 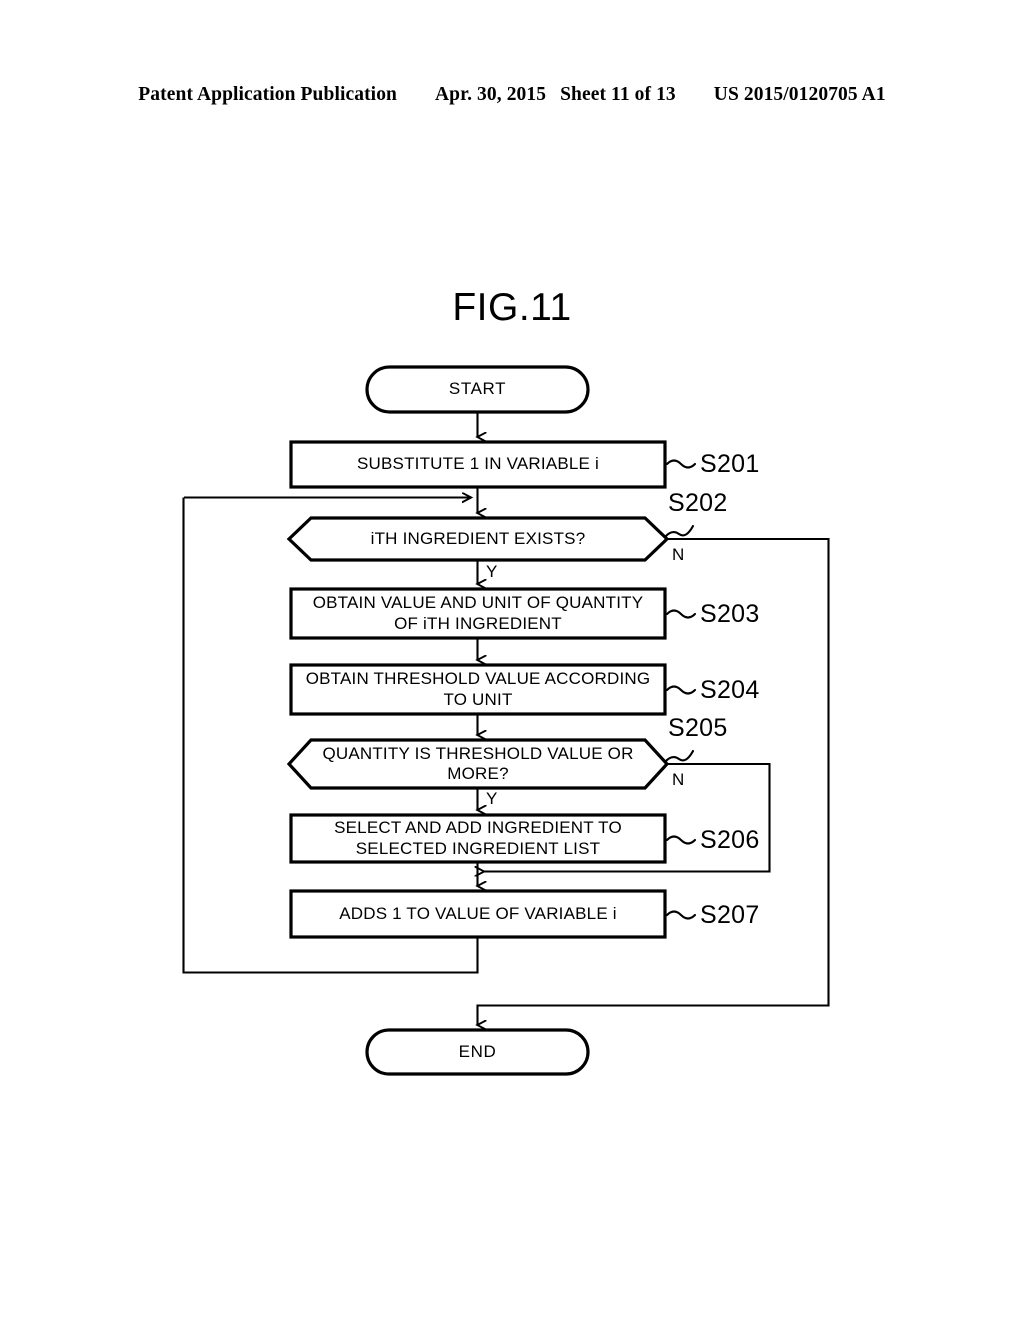 I want to click on node-s207, so click(x=478, y=914).